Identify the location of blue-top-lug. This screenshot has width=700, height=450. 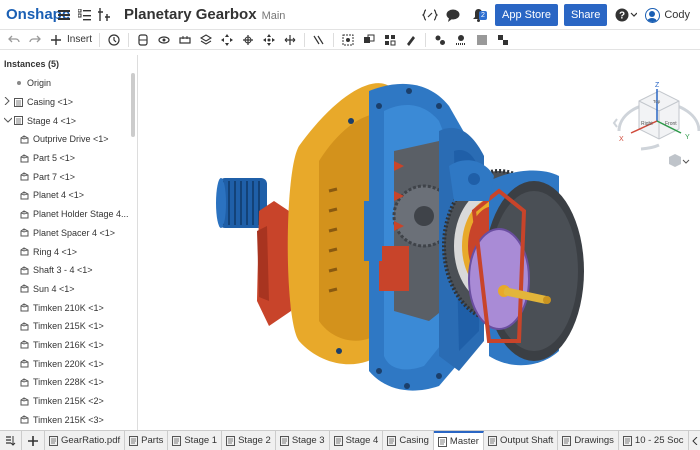
(471, 180).